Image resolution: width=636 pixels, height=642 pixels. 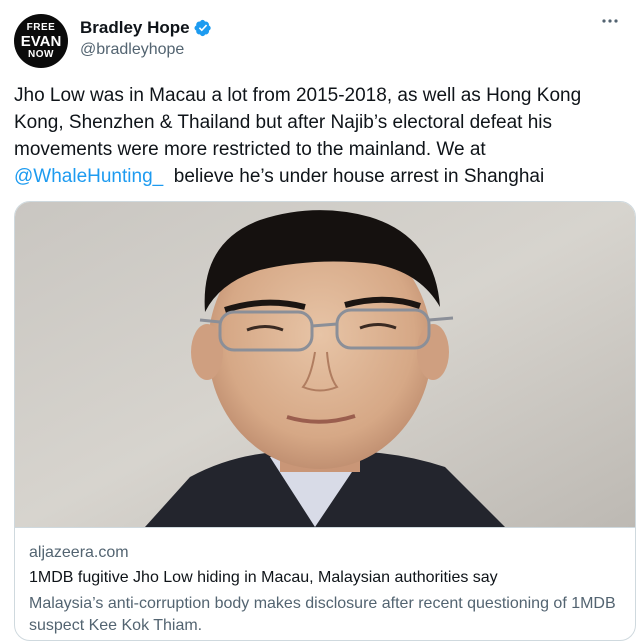 What do you see at coordinates (41, 54) in the screenshot?
I see `avatar-text-line-3: NOW` at bounding box center [41, 54].